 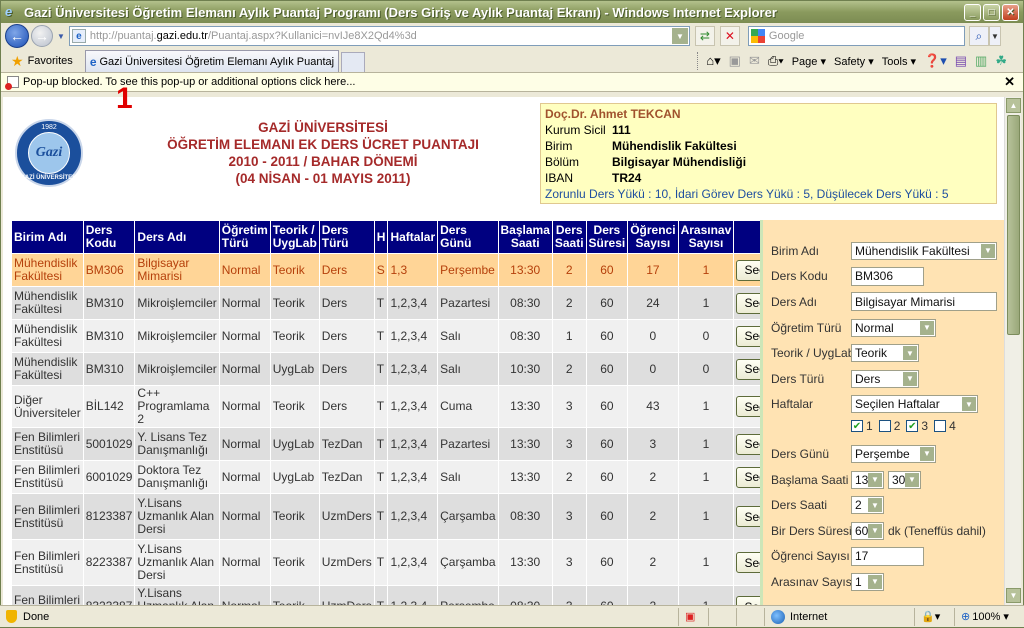 What do you see at coordinates (12, 83) in the screenshot?
I see `popup-blocked-icon` at bounding box center [12, 83].